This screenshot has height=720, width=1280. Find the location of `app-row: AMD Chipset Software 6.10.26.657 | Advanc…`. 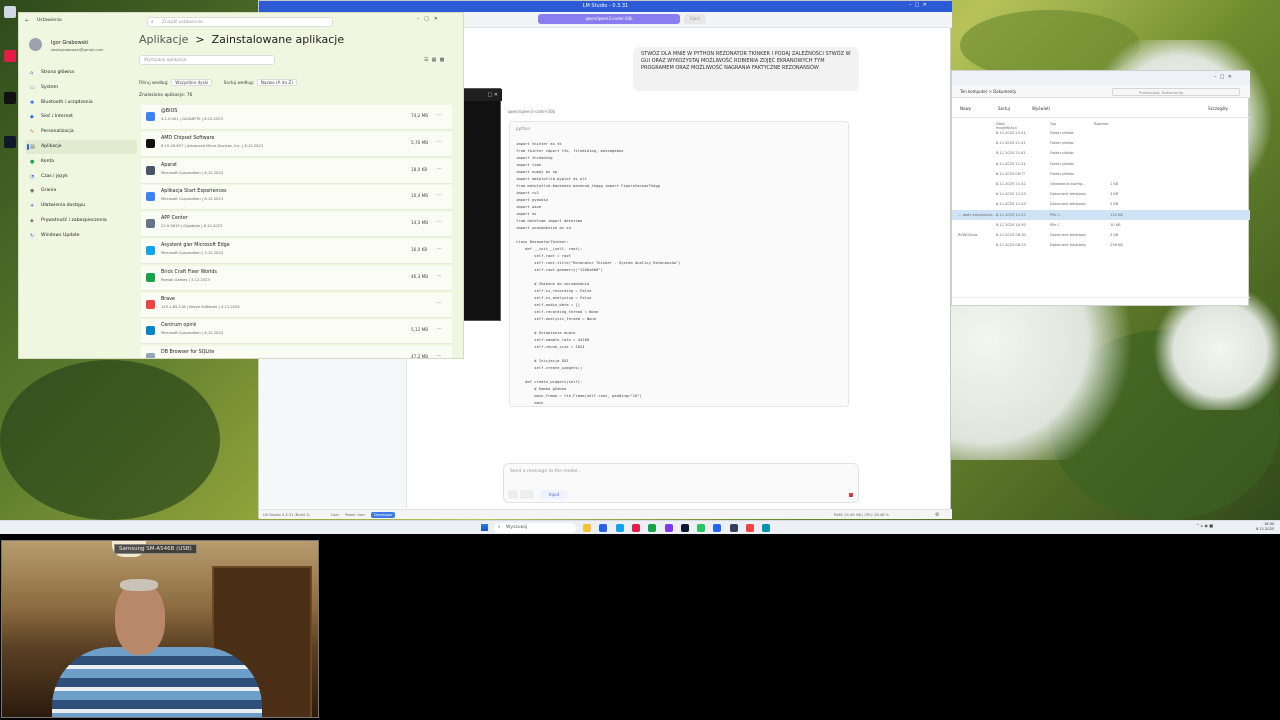

app-row: AMD Chipset Software 6.10.26.657 | Advanc… is located at coordinates (296, 144).